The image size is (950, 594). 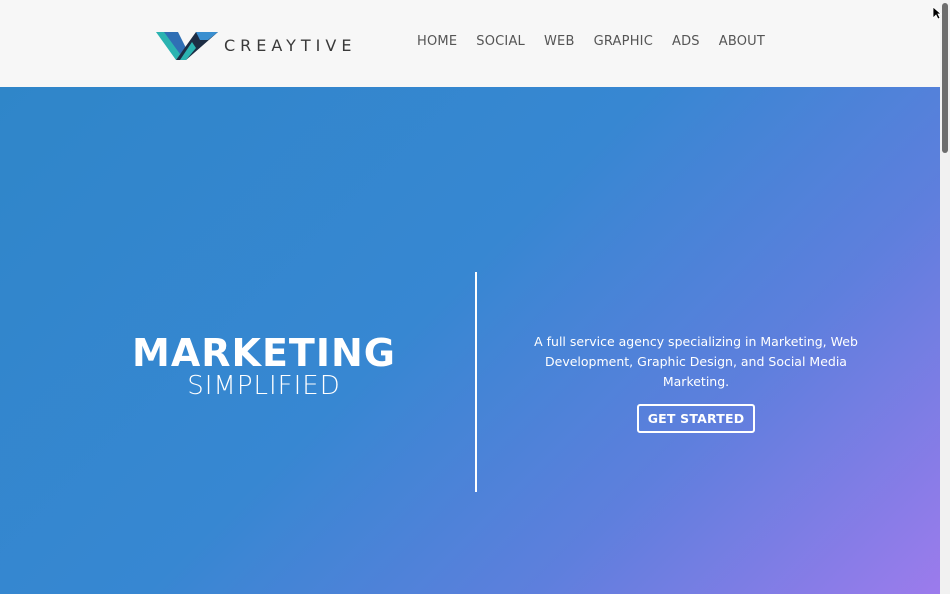 What do you see at coordinates (623, 41) in the screenshot?
I see `nav-graphic: GRAPHIC` at bounding box center [623, 41].